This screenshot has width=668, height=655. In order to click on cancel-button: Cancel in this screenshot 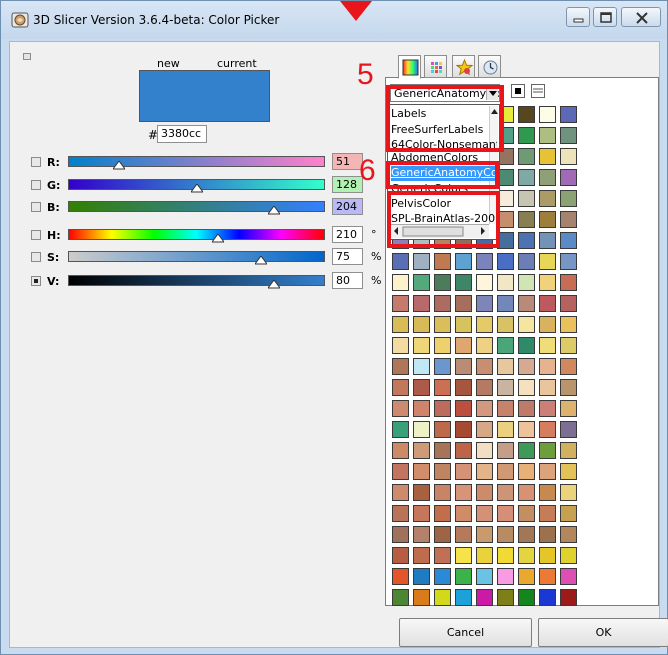, I will do `click(465, 632)`.